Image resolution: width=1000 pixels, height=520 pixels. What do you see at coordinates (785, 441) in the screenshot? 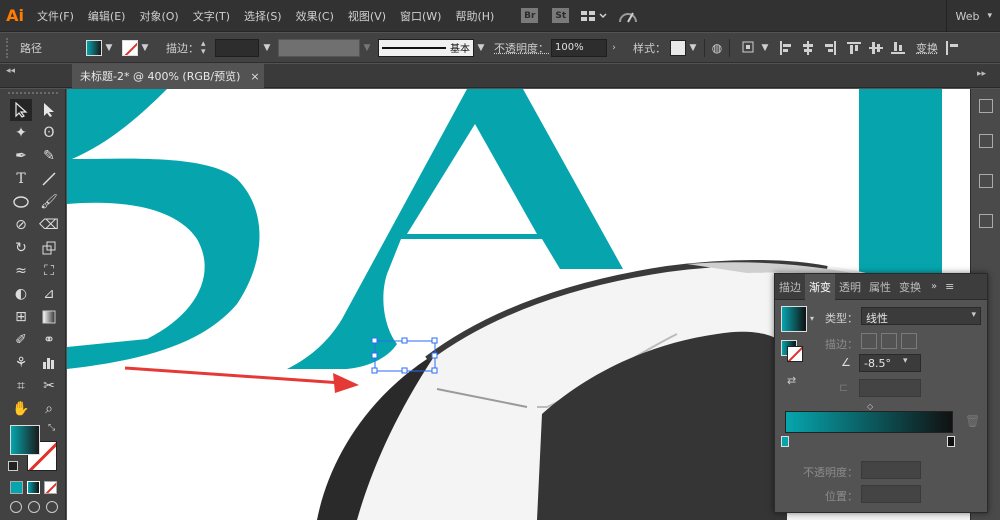
I see `gradient-stop-start` at bounding box center [785, 441].